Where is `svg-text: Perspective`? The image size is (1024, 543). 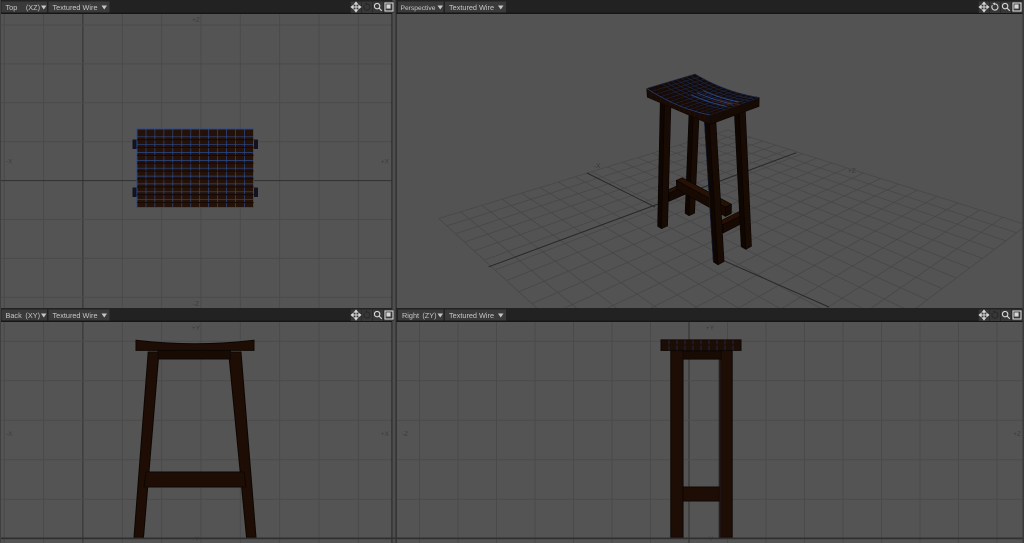 svg-text: Perspective is located at coordinates (418, 8).